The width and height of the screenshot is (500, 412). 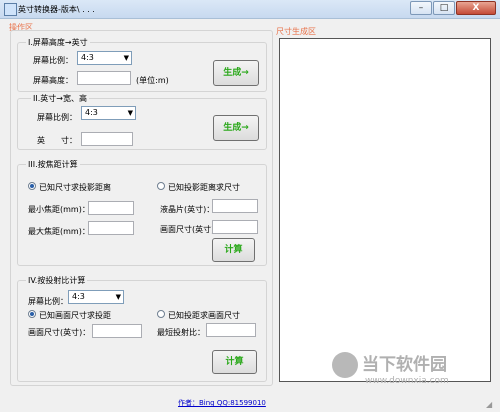 What do you see at coordinates (56, 9) in the screenshot?
I see `window-title: 英寸转换器-版本\ . . .` at bounding box center [56, 9].